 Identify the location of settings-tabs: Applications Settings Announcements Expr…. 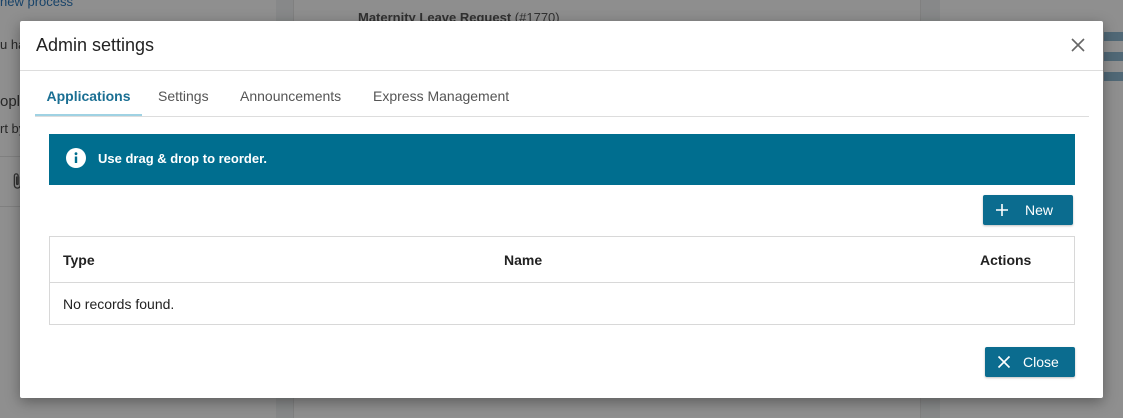
(562, 98).